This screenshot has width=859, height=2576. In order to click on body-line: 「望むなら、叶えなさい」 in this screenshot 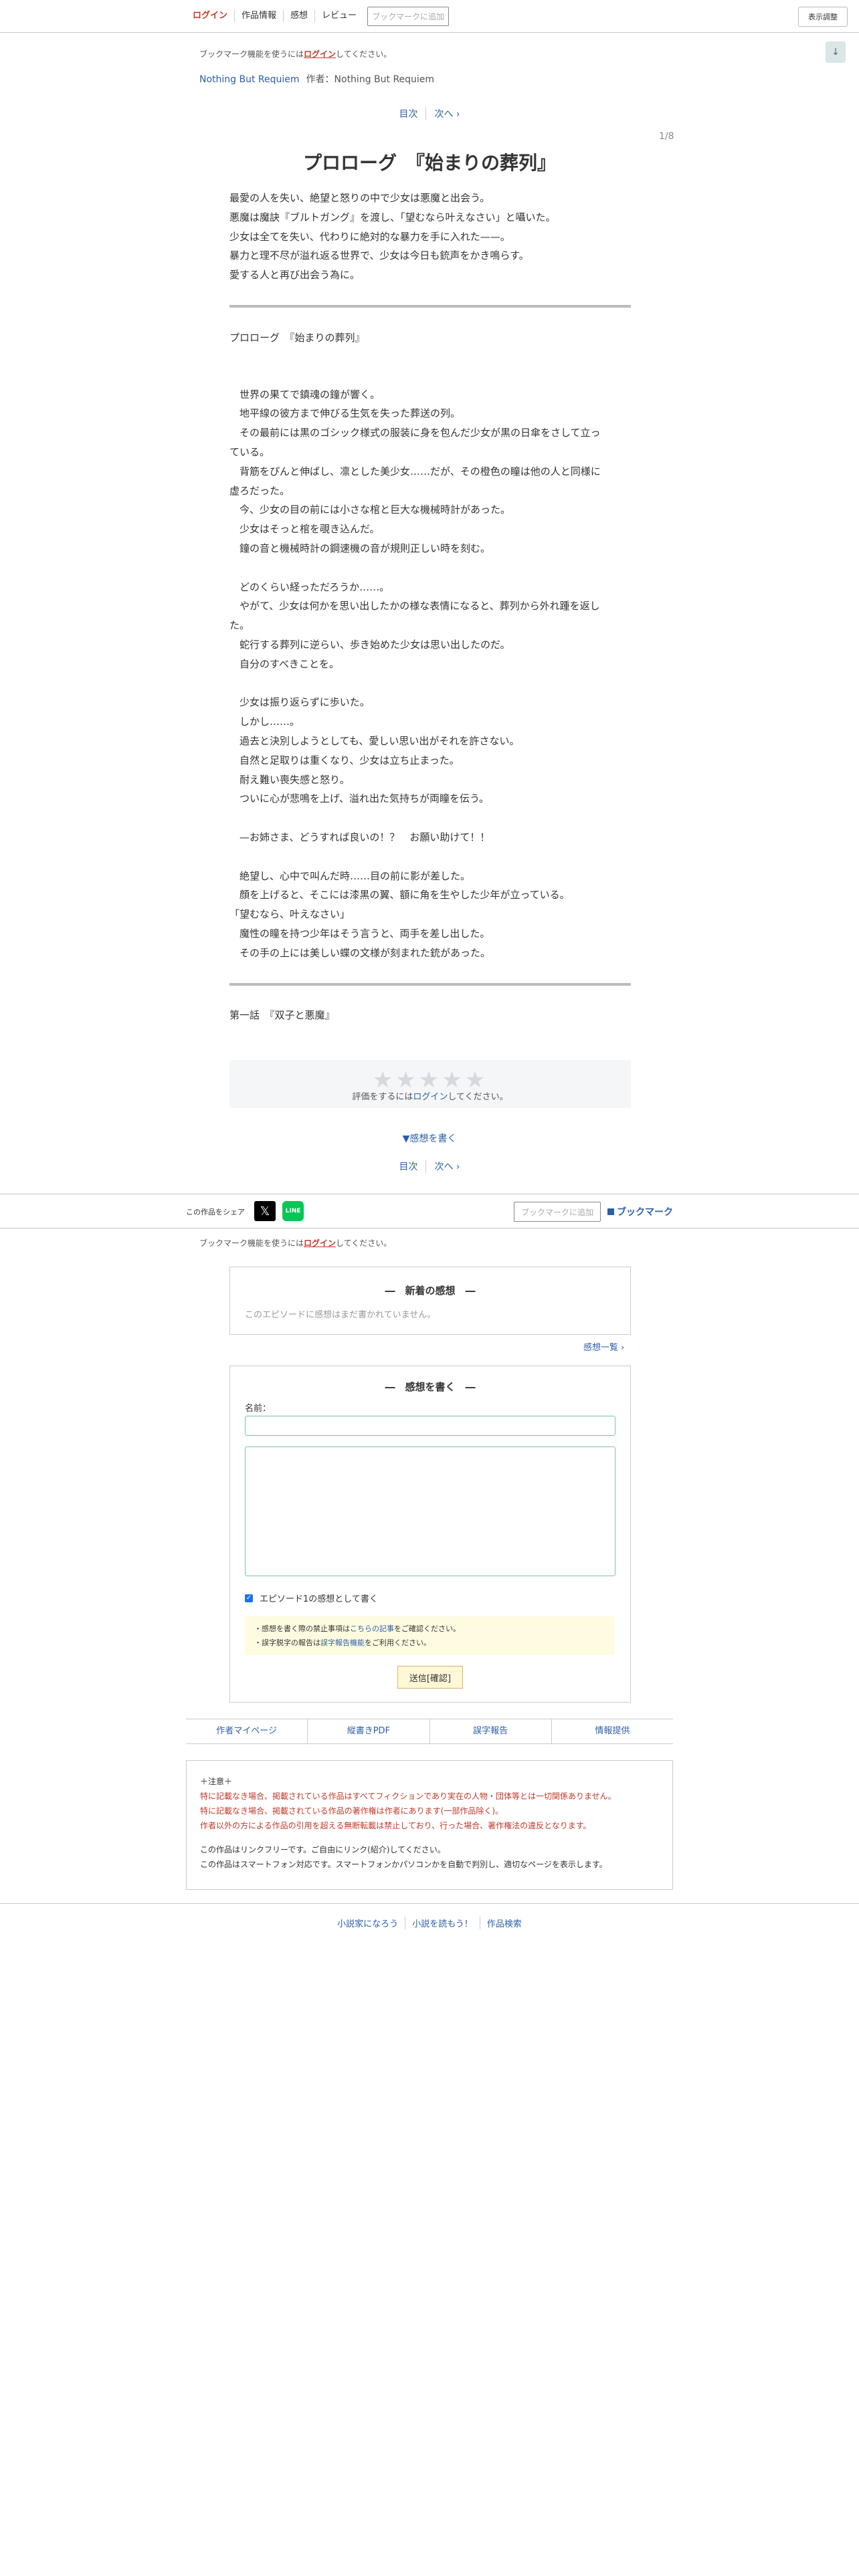, I will do `click(290, 914)`.